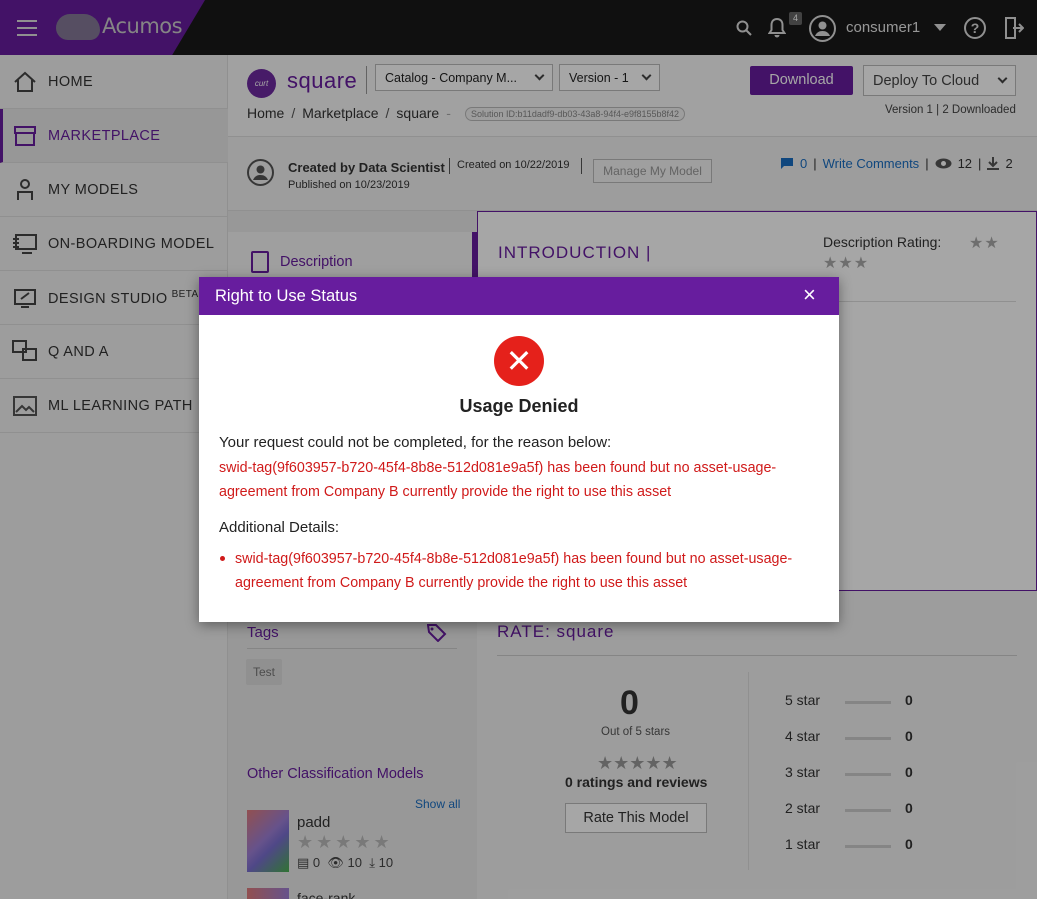 The width and height of the screenshot is (1037, 899). I want to click on bullet, so click(222, 558).